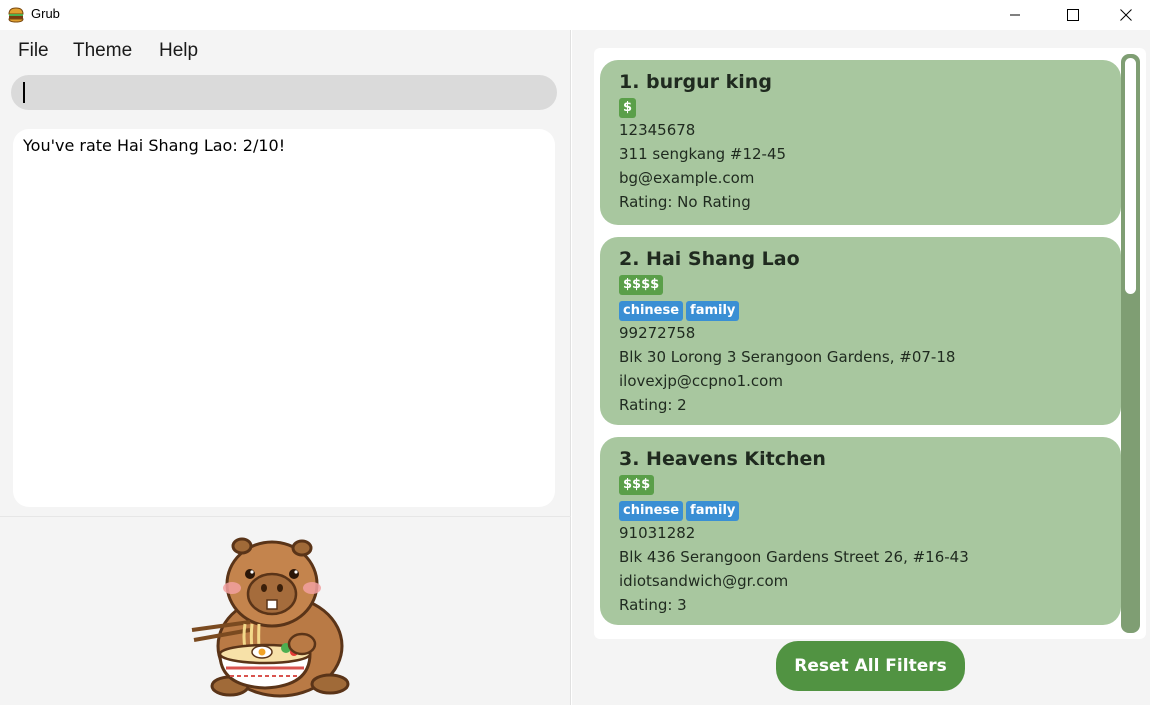 The image size is (1150, 705). I want to click on menu-bar: File Theme Help, so click(285, 50).